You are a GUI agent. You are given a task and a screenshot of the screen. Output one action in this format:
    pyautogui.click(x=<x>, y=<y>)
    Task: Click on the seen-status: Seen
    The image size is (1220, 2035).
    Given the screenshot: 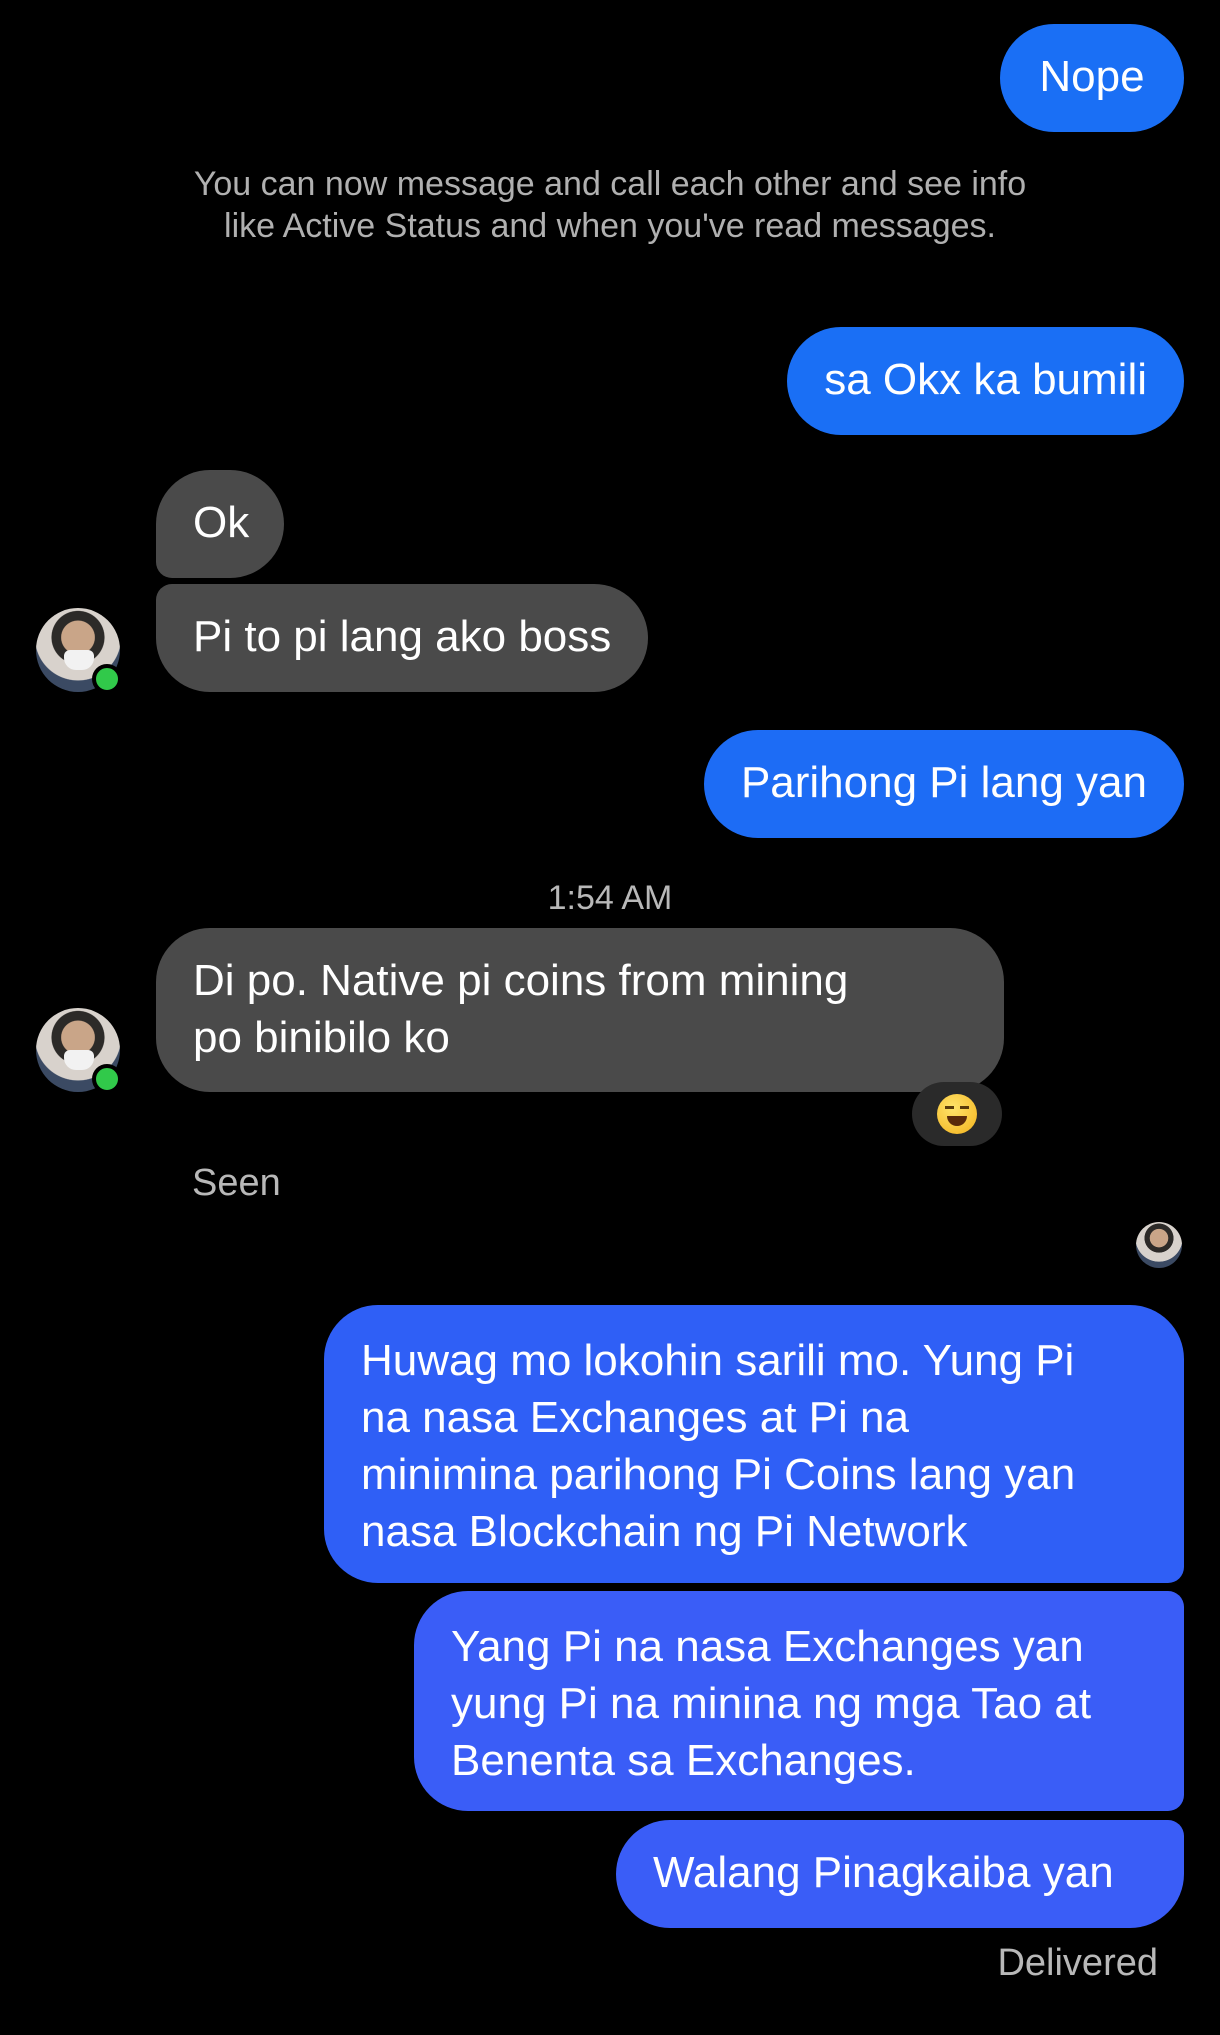 What is the action you would take?
    pyautogui.click(x=236, y=1183)
    